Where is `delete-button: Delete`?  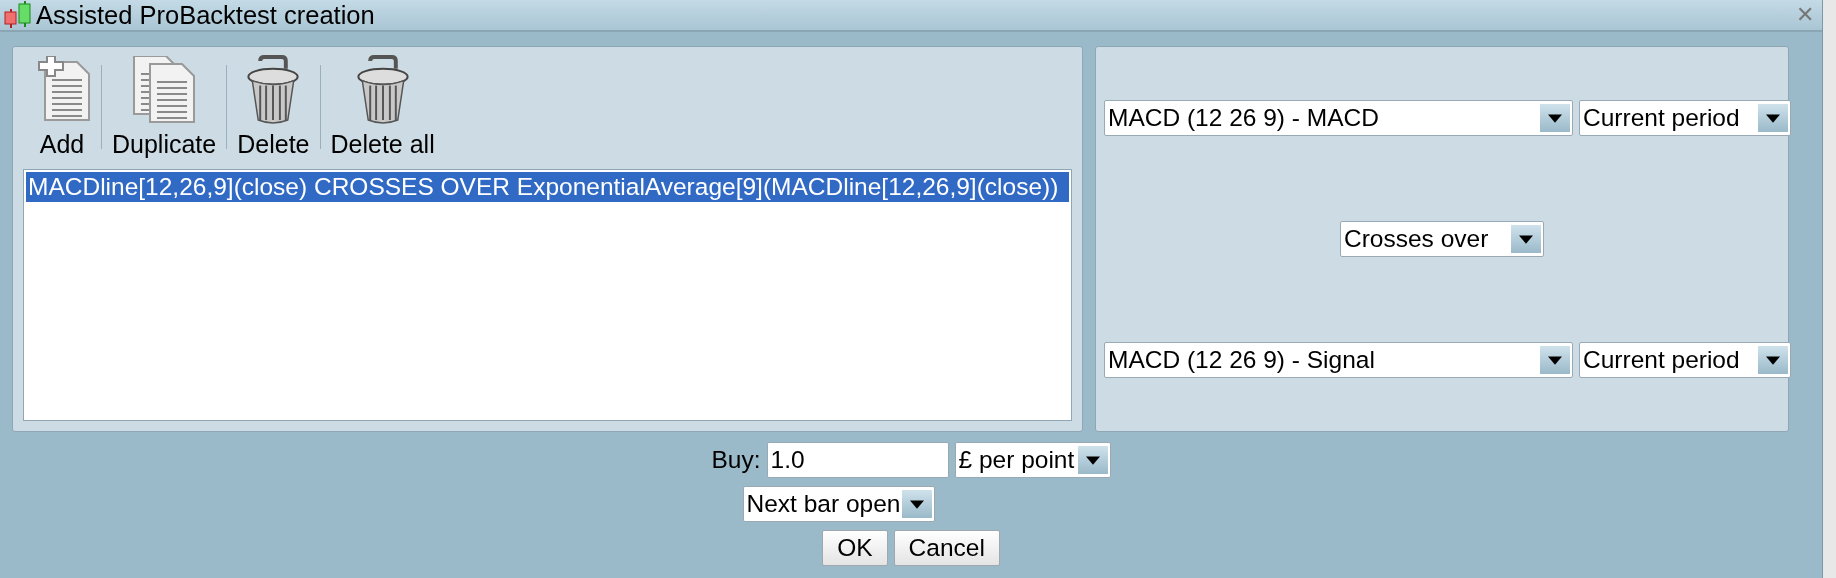 delete-button: Delete is located at coordinates (273, 109).